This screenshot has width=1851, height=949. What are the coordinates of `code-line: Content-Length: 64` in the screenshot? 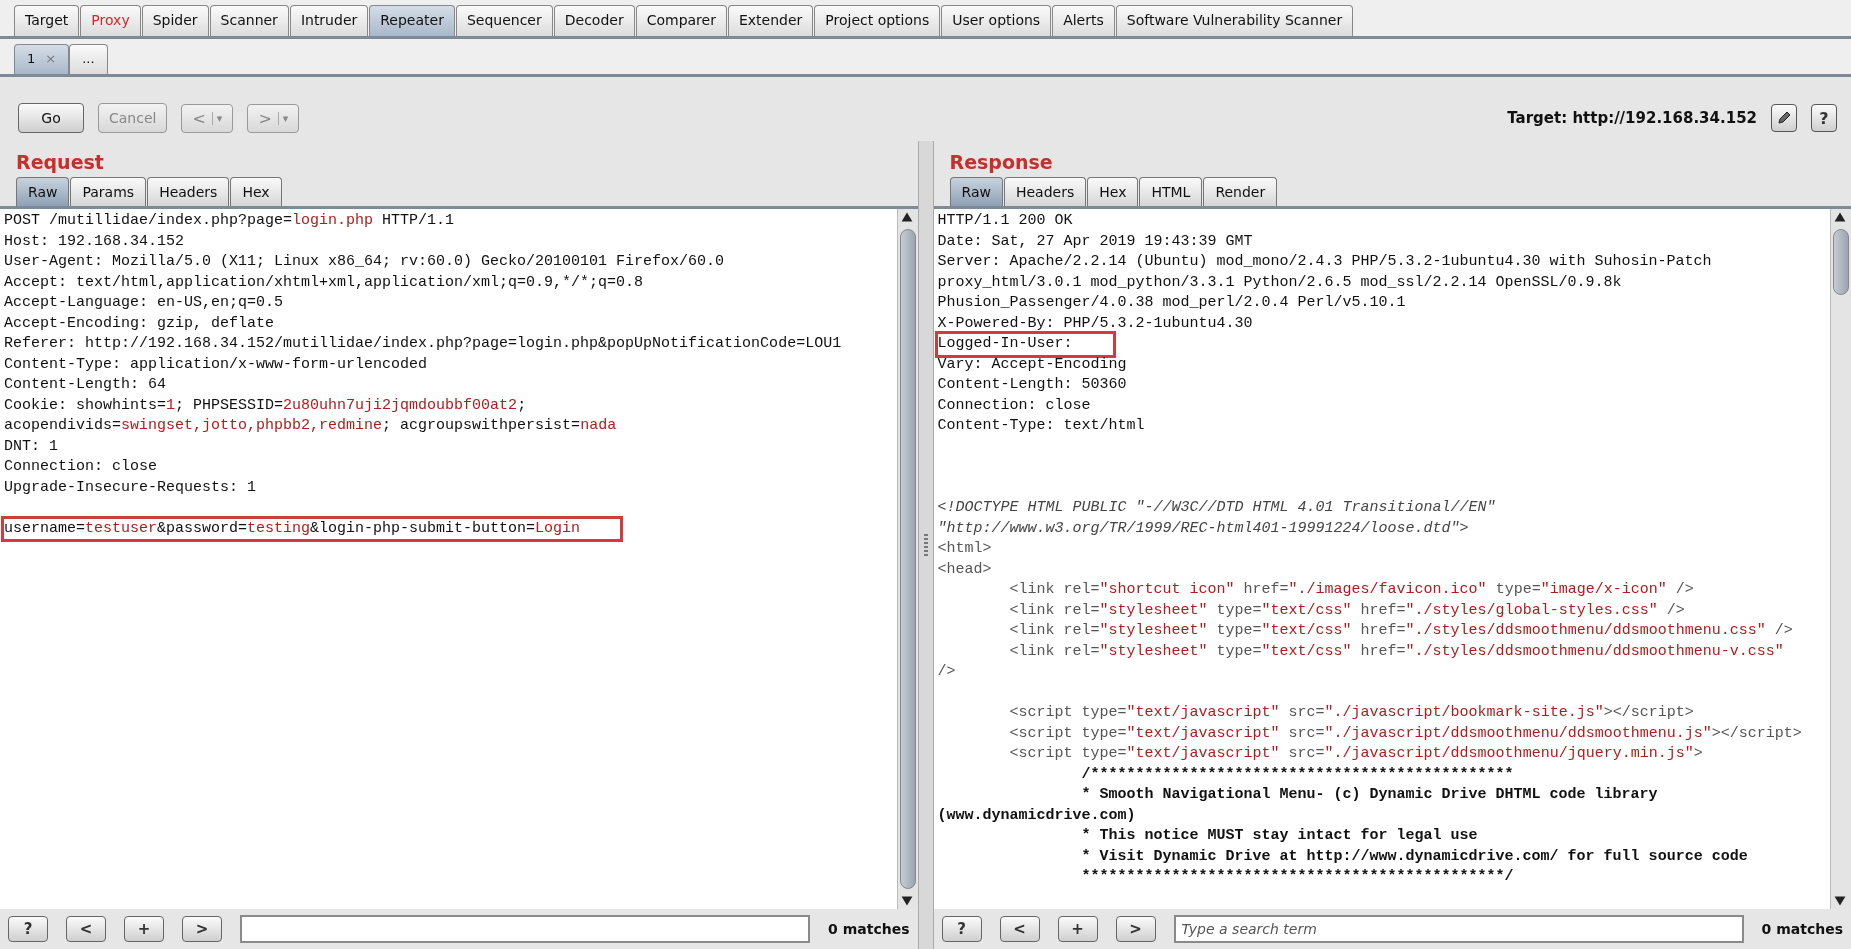 It's located at (86, 385).